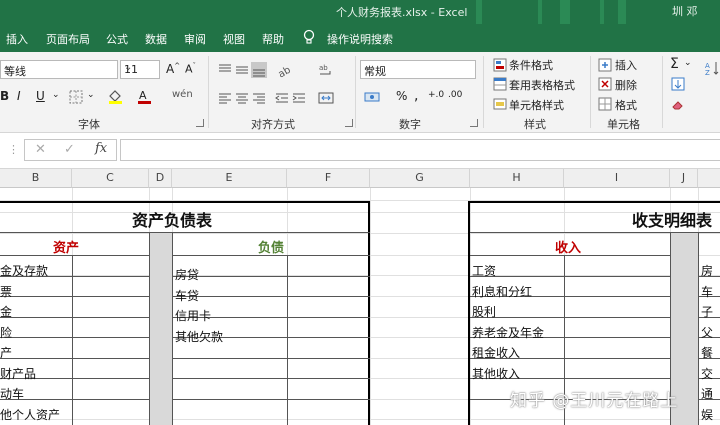 Image resolution: width=720 pixels, height=425 pixels. Describe the element at coordinates (536, 105) in the screenshot. I see `cell-styles-button: 单元格样式` at that location.